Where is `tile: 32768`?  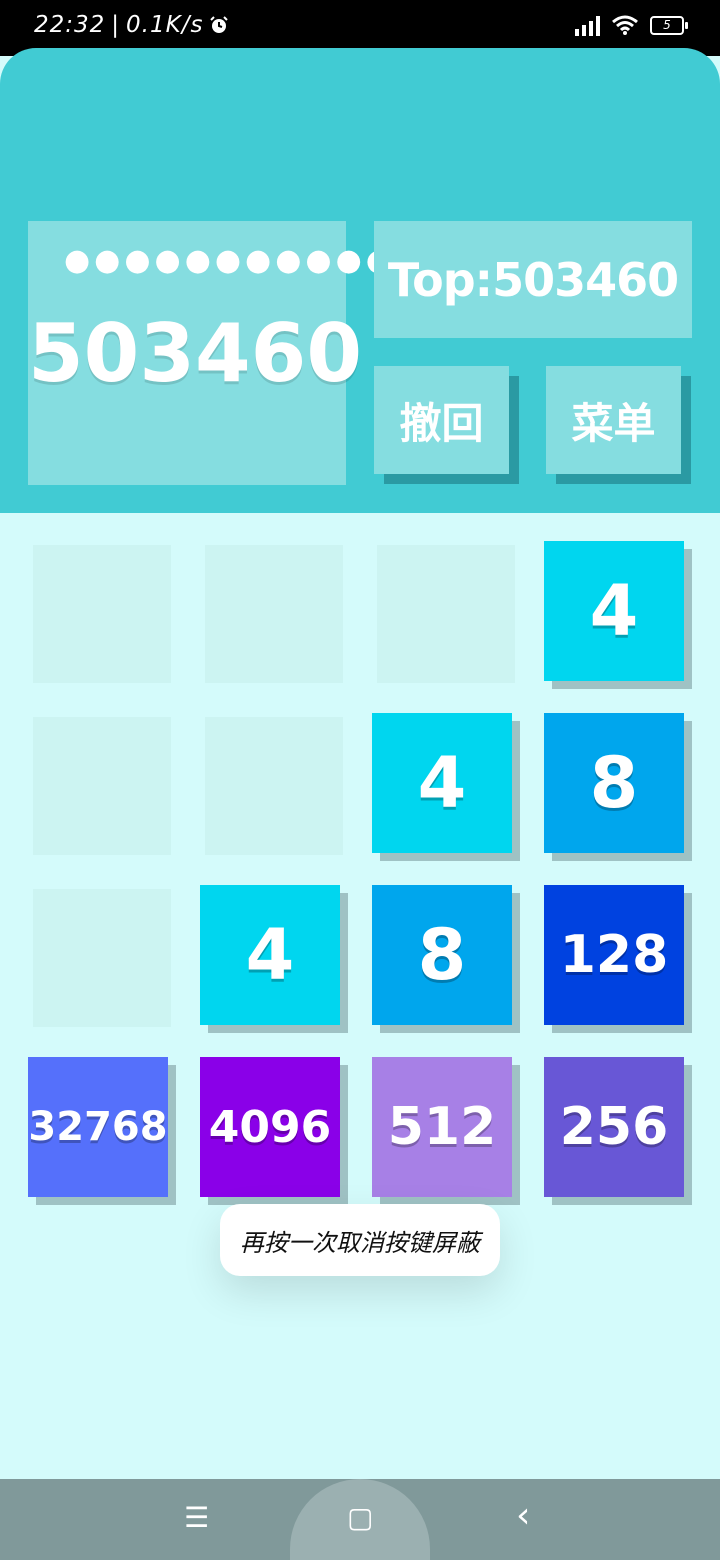
tile: 32768 is located at coordinates (98, 1127).